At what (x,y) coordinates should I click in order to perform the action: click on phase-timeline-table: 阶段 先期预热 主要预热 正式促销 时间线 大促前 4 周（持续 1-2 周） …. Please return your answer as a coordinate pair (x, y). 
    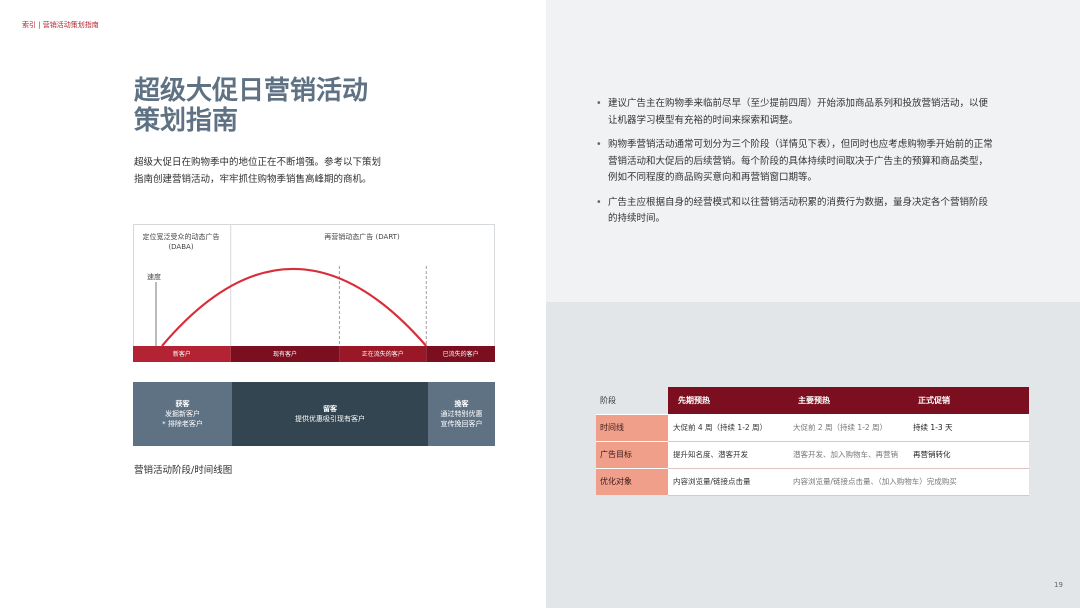
    Looking at the image, I should click on (812, 441).